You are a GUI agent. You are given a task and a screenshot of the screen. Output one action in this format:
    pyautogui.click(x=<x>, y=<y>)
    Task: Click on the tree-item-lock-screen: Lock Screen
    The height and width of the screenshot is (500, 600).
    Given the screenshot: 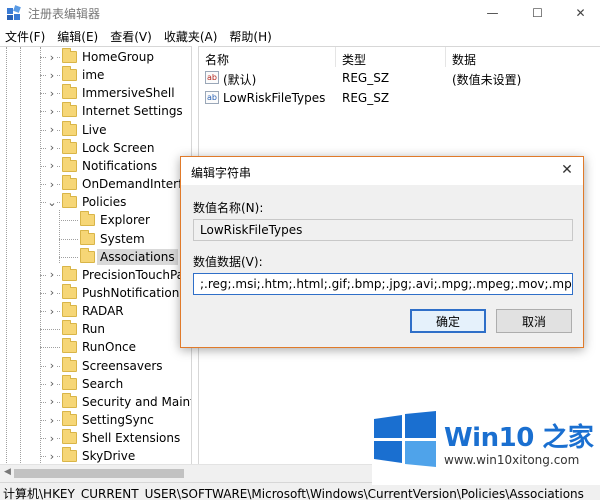 What is the action you would take?
    pyautogui.click(x=108, y=147)
    